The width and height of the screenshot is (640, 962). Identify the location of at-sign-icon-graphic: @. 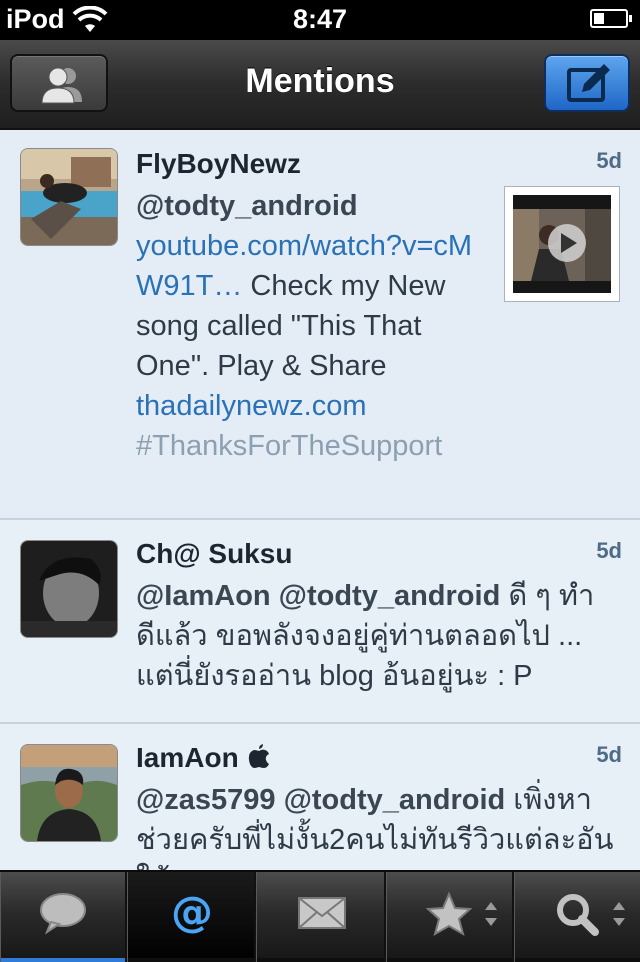
(192, 911).